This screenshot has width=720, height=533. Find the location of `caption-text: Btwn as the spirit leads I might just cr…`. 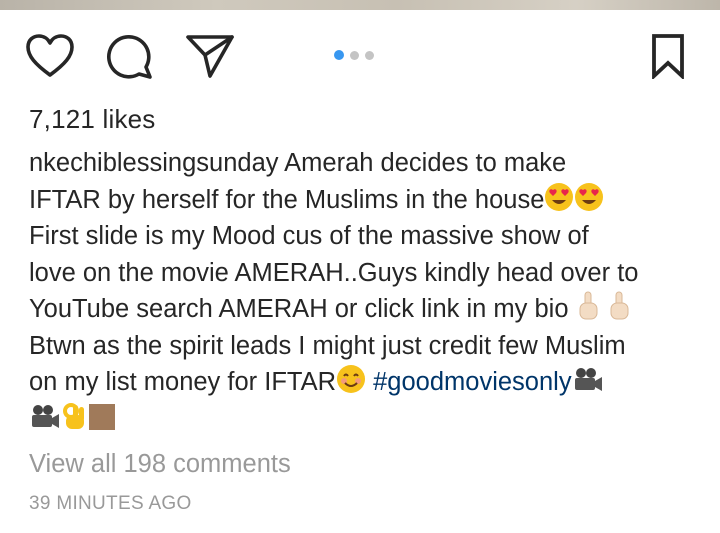

caption-text: Btwn as the spirit leads I might just cr… is located at coordinates (327, 345).